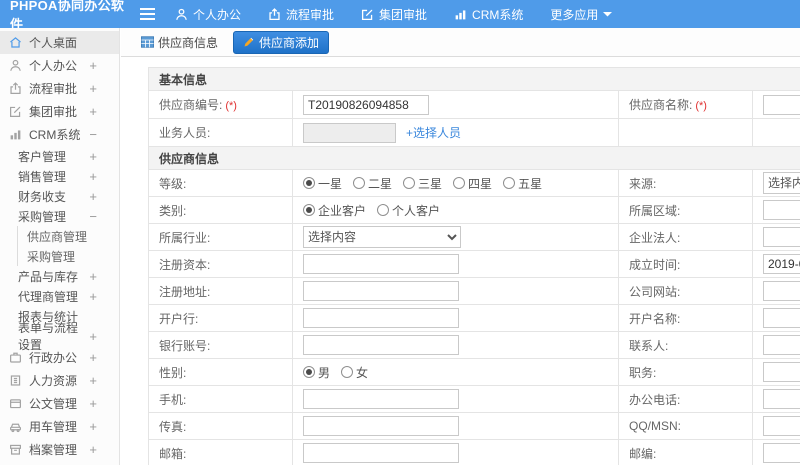 This screenshot has height=465, width=800. I want to click on sidebar-item-document-mgmt: 公文管理 +, so click(59, 403).